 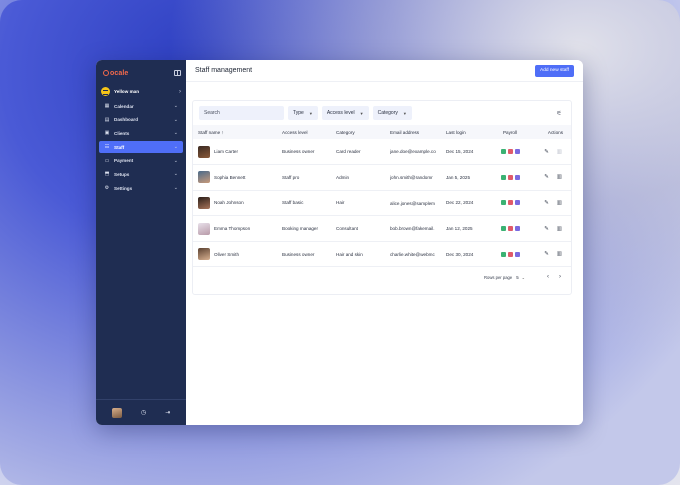 What do you see at coordinates (412, 229) in the screenshot?
I see `email-cell: bob.brown@fakemail.` at bounding box center [412, 229].